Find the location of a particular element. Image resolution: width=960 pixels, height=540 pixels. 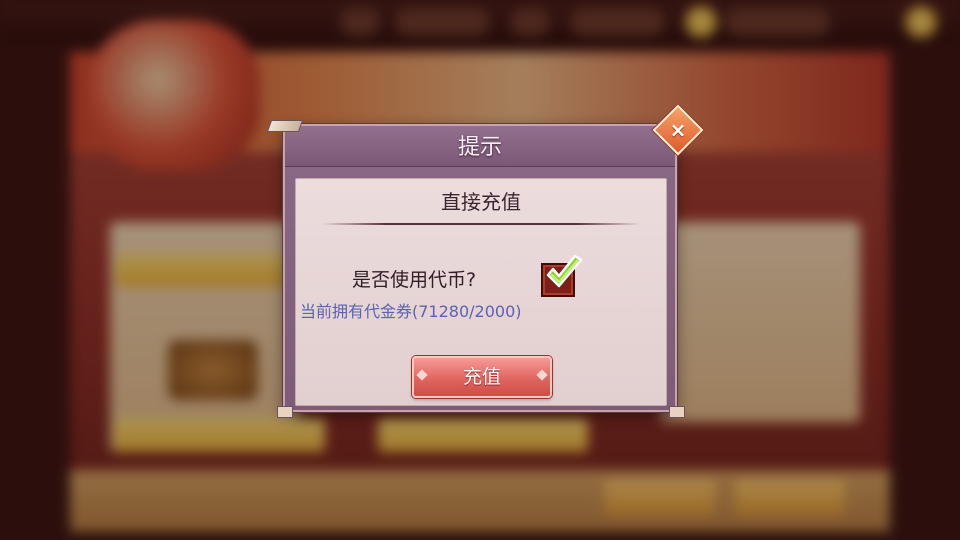

dialog-subtitle: 直接充值 is located at coordinates (481, 202).